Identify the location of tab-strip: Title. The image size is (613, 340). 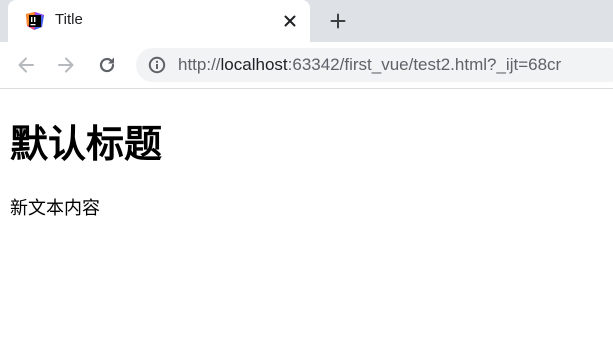
(306, 21).